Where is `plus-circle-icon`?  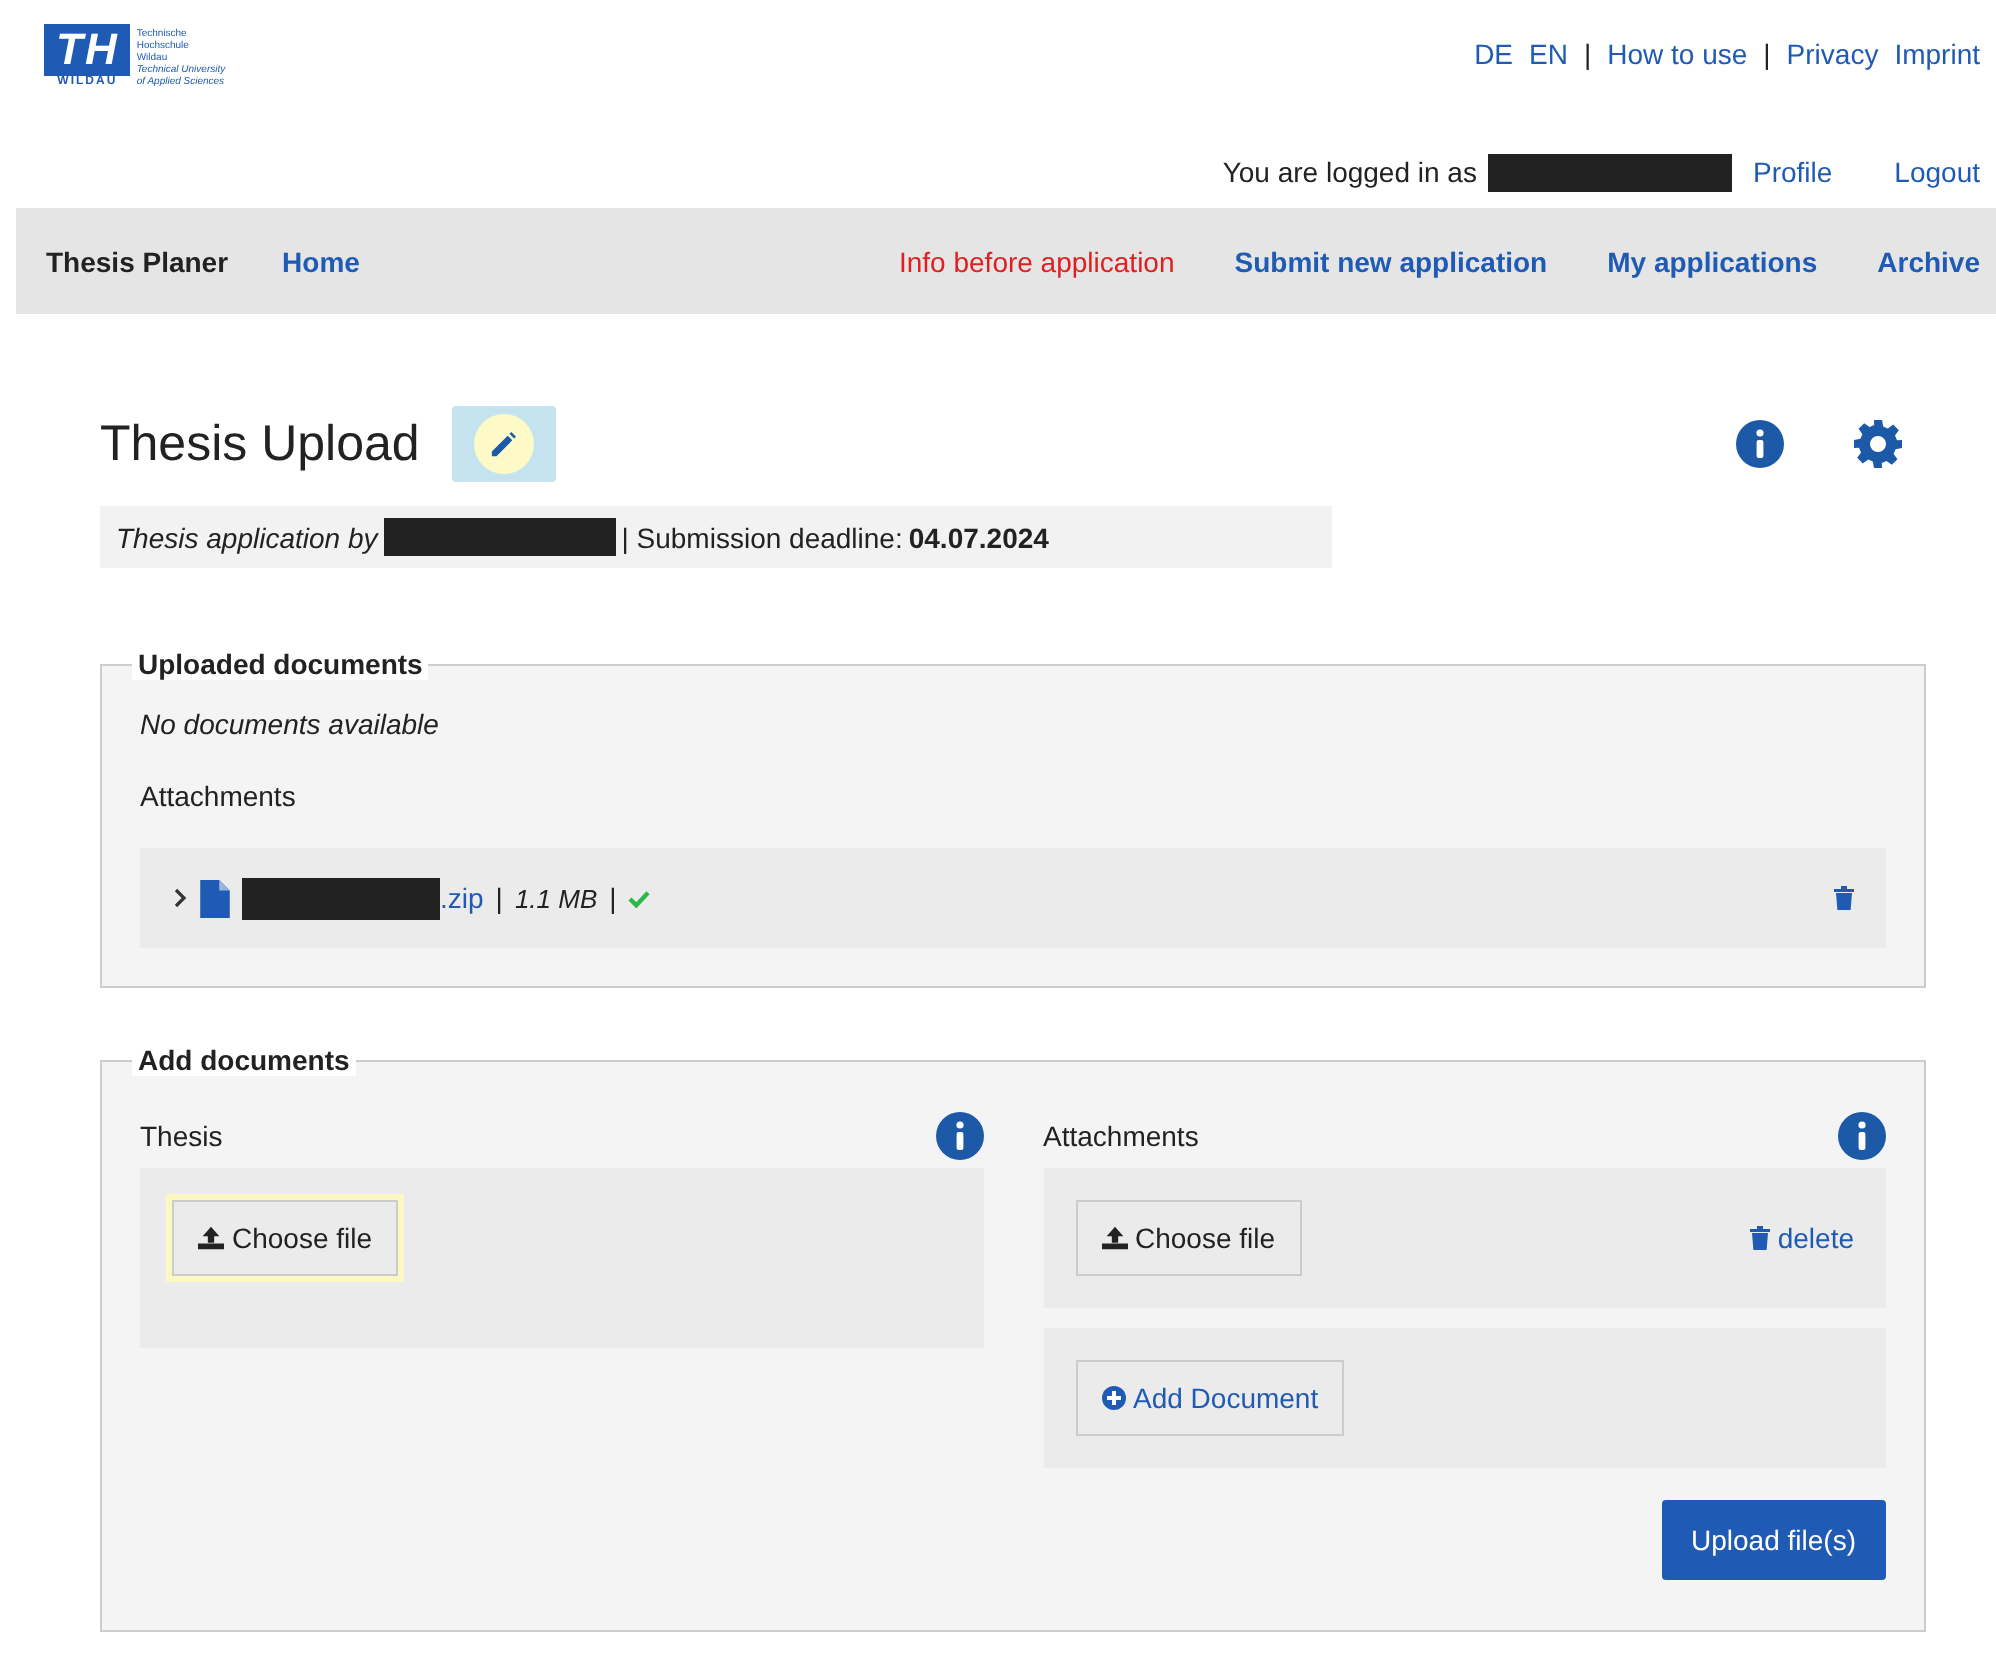
plus-circle-icon is located at coordinates (1113, 1398).